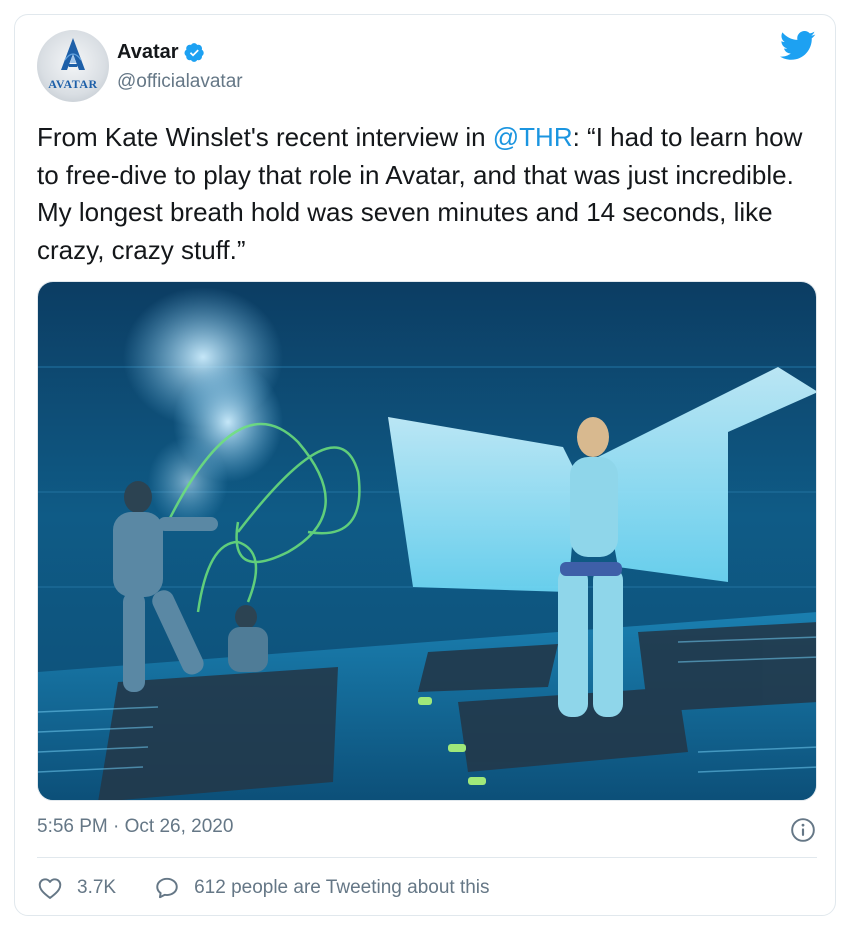 The width and height of the screenshot is (849, 933). I want to click on tweeting-about-link: 612 people are Tweeting about this, so click(322, 888).